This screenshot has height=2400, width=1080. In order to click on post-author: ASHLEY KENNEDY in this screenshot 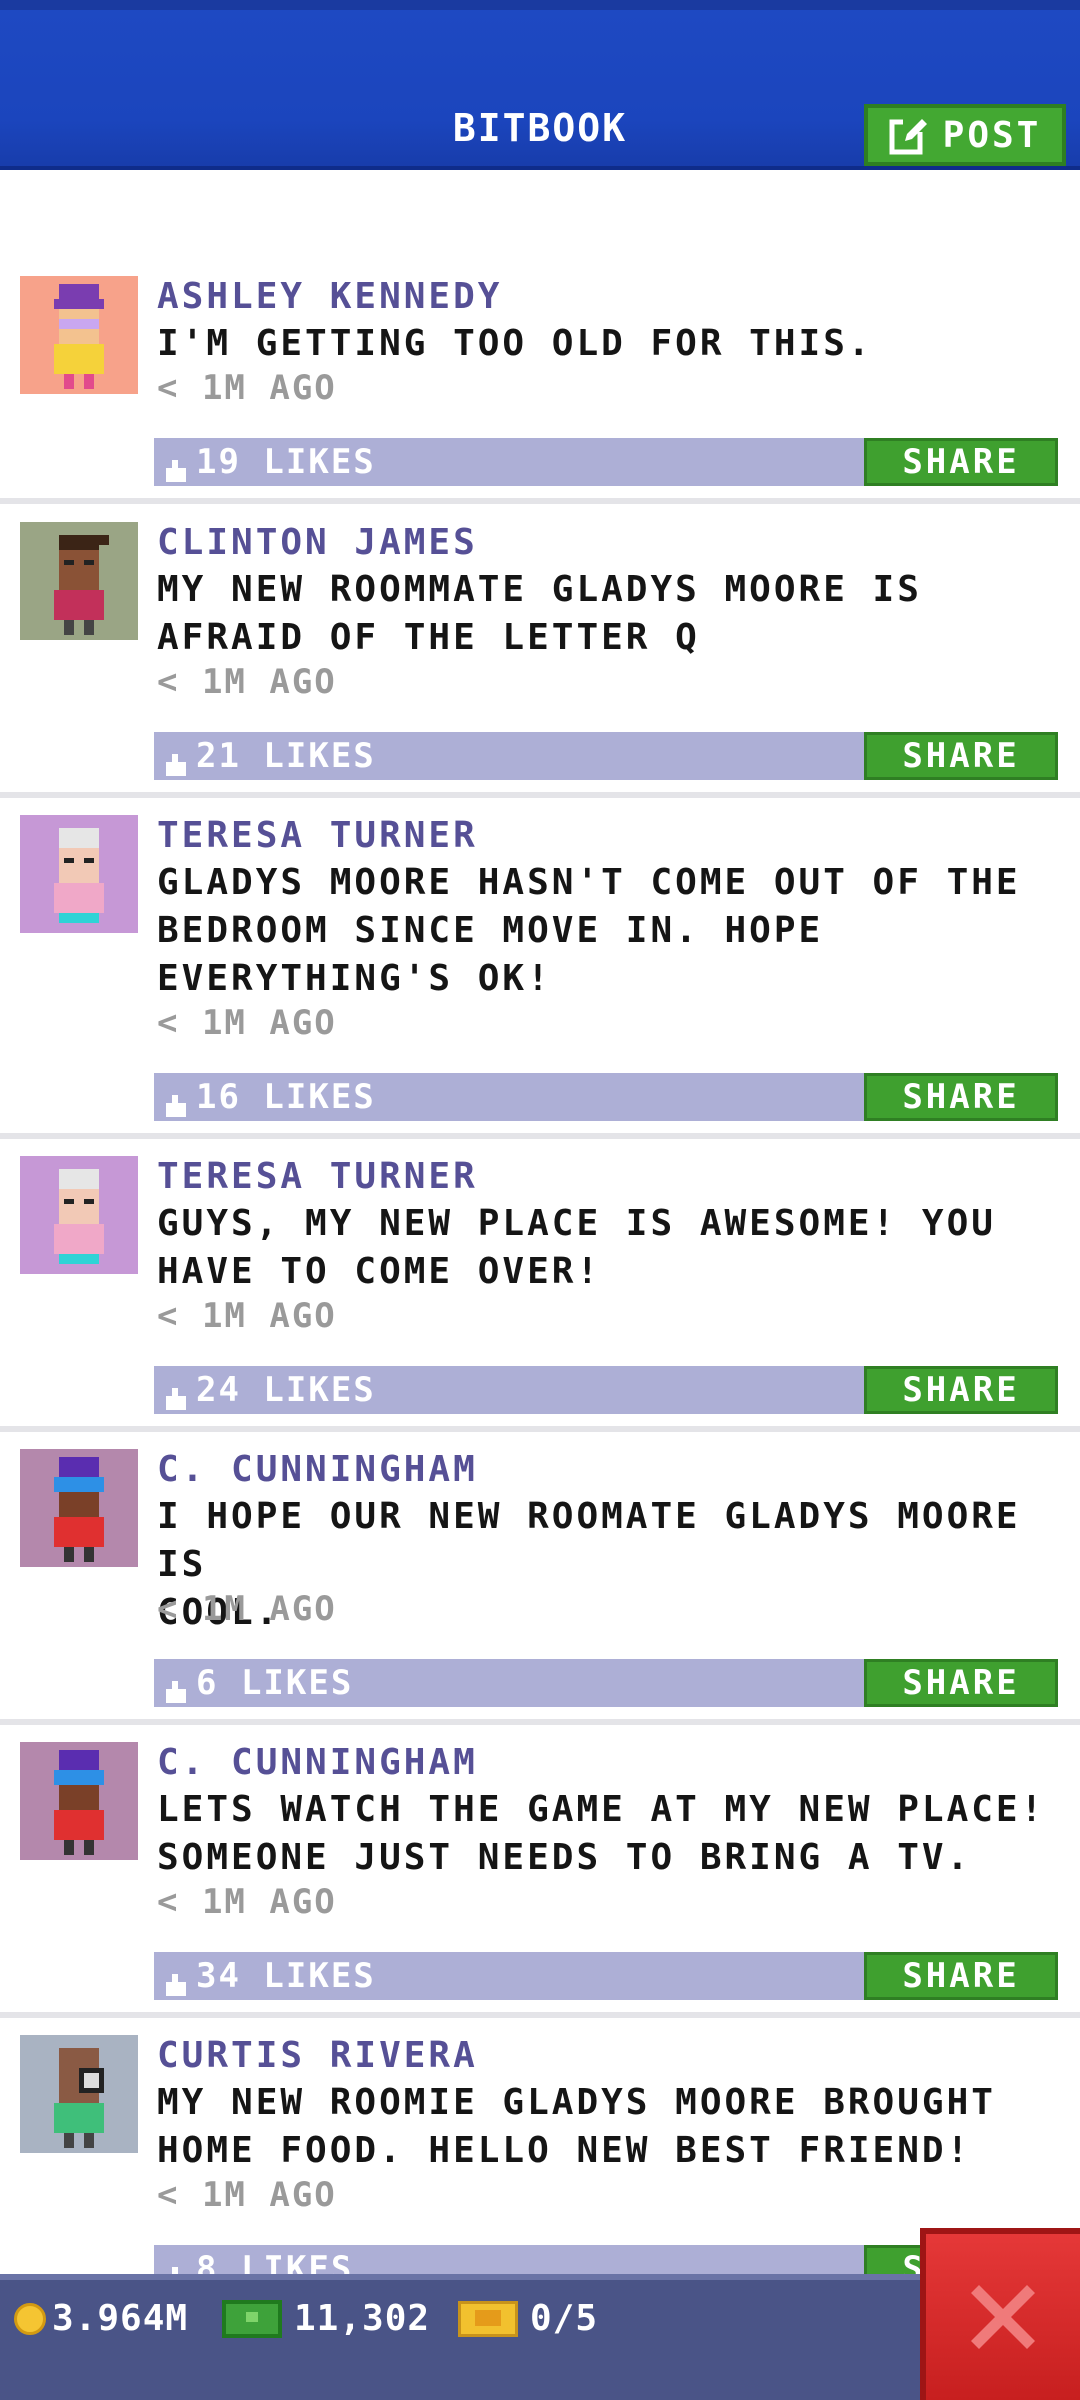, I will do `click(329, 296)`.